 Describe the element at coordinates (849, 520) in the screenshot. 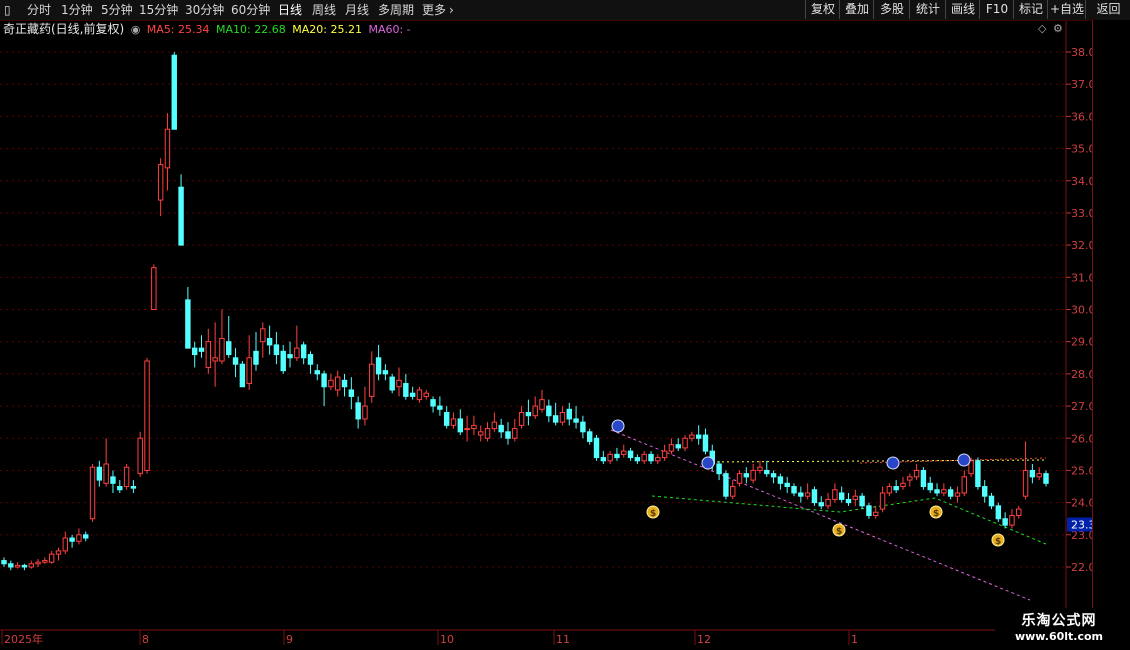

I see `ma-line-green` at that location.